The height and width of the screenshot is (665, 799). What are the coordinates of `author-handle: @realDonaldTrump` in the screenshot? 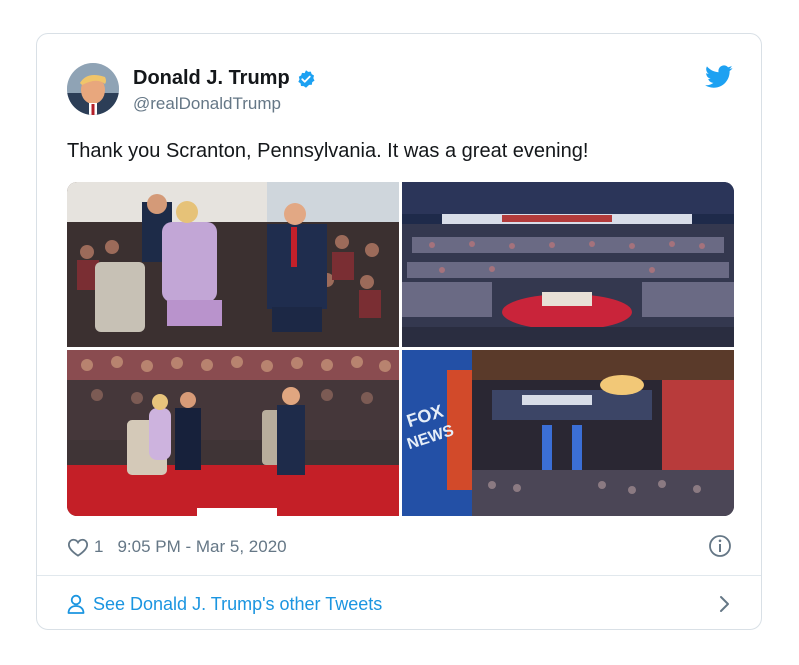 It's located at (207, 104).